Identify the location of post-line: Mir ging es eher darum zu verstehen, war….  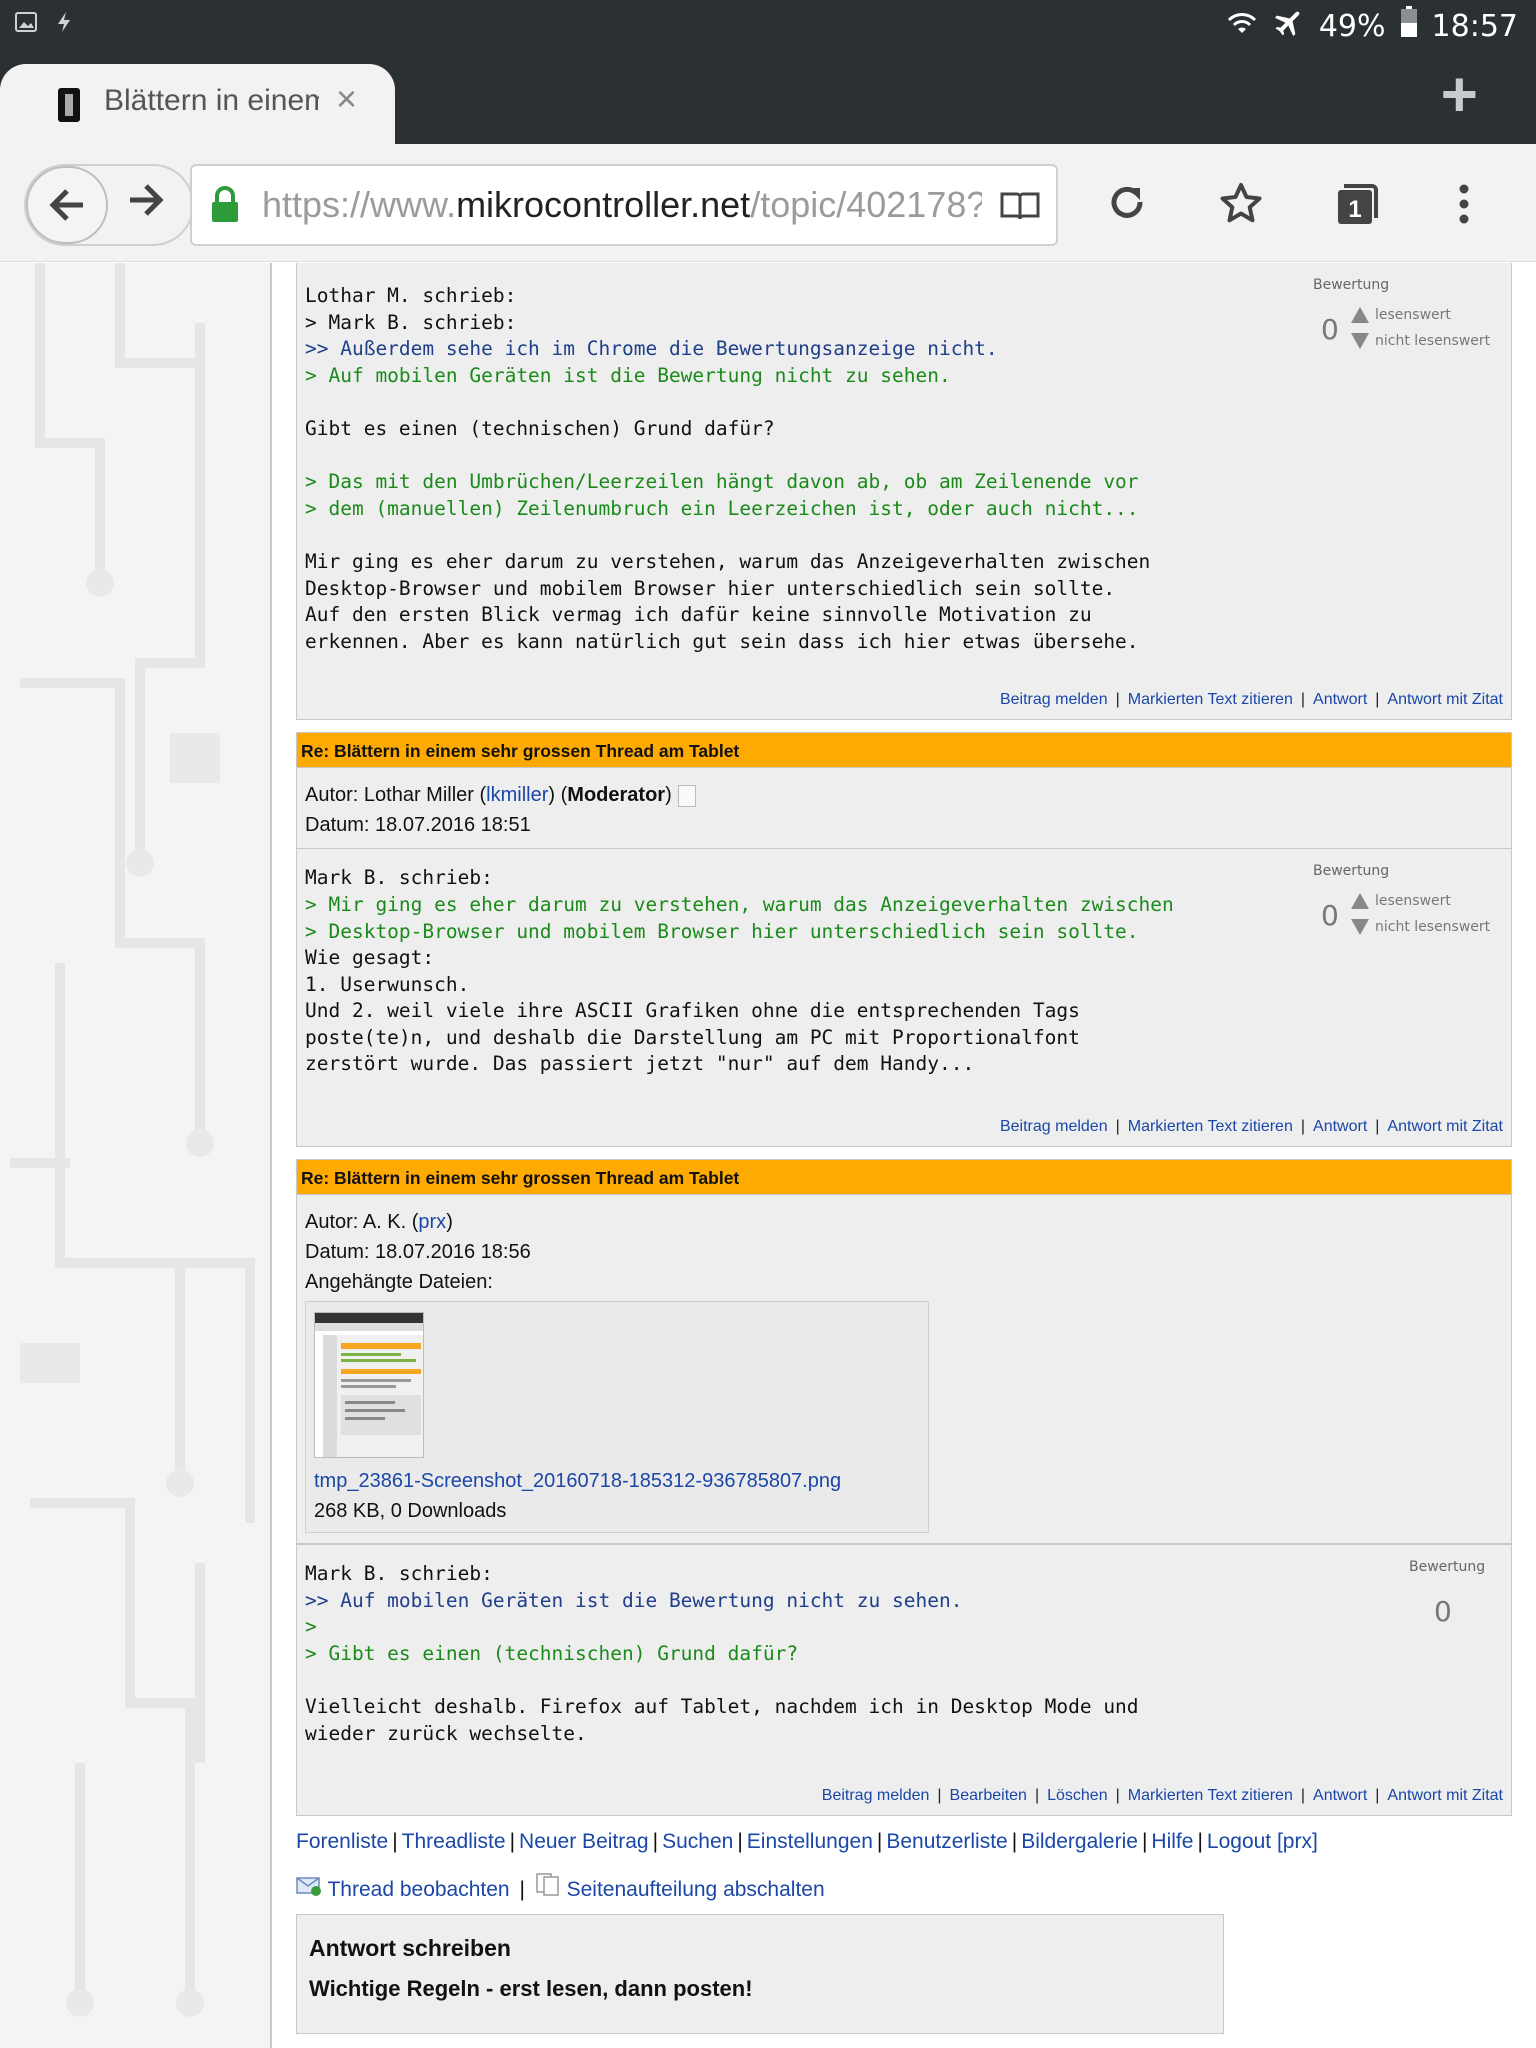
(728, 561).